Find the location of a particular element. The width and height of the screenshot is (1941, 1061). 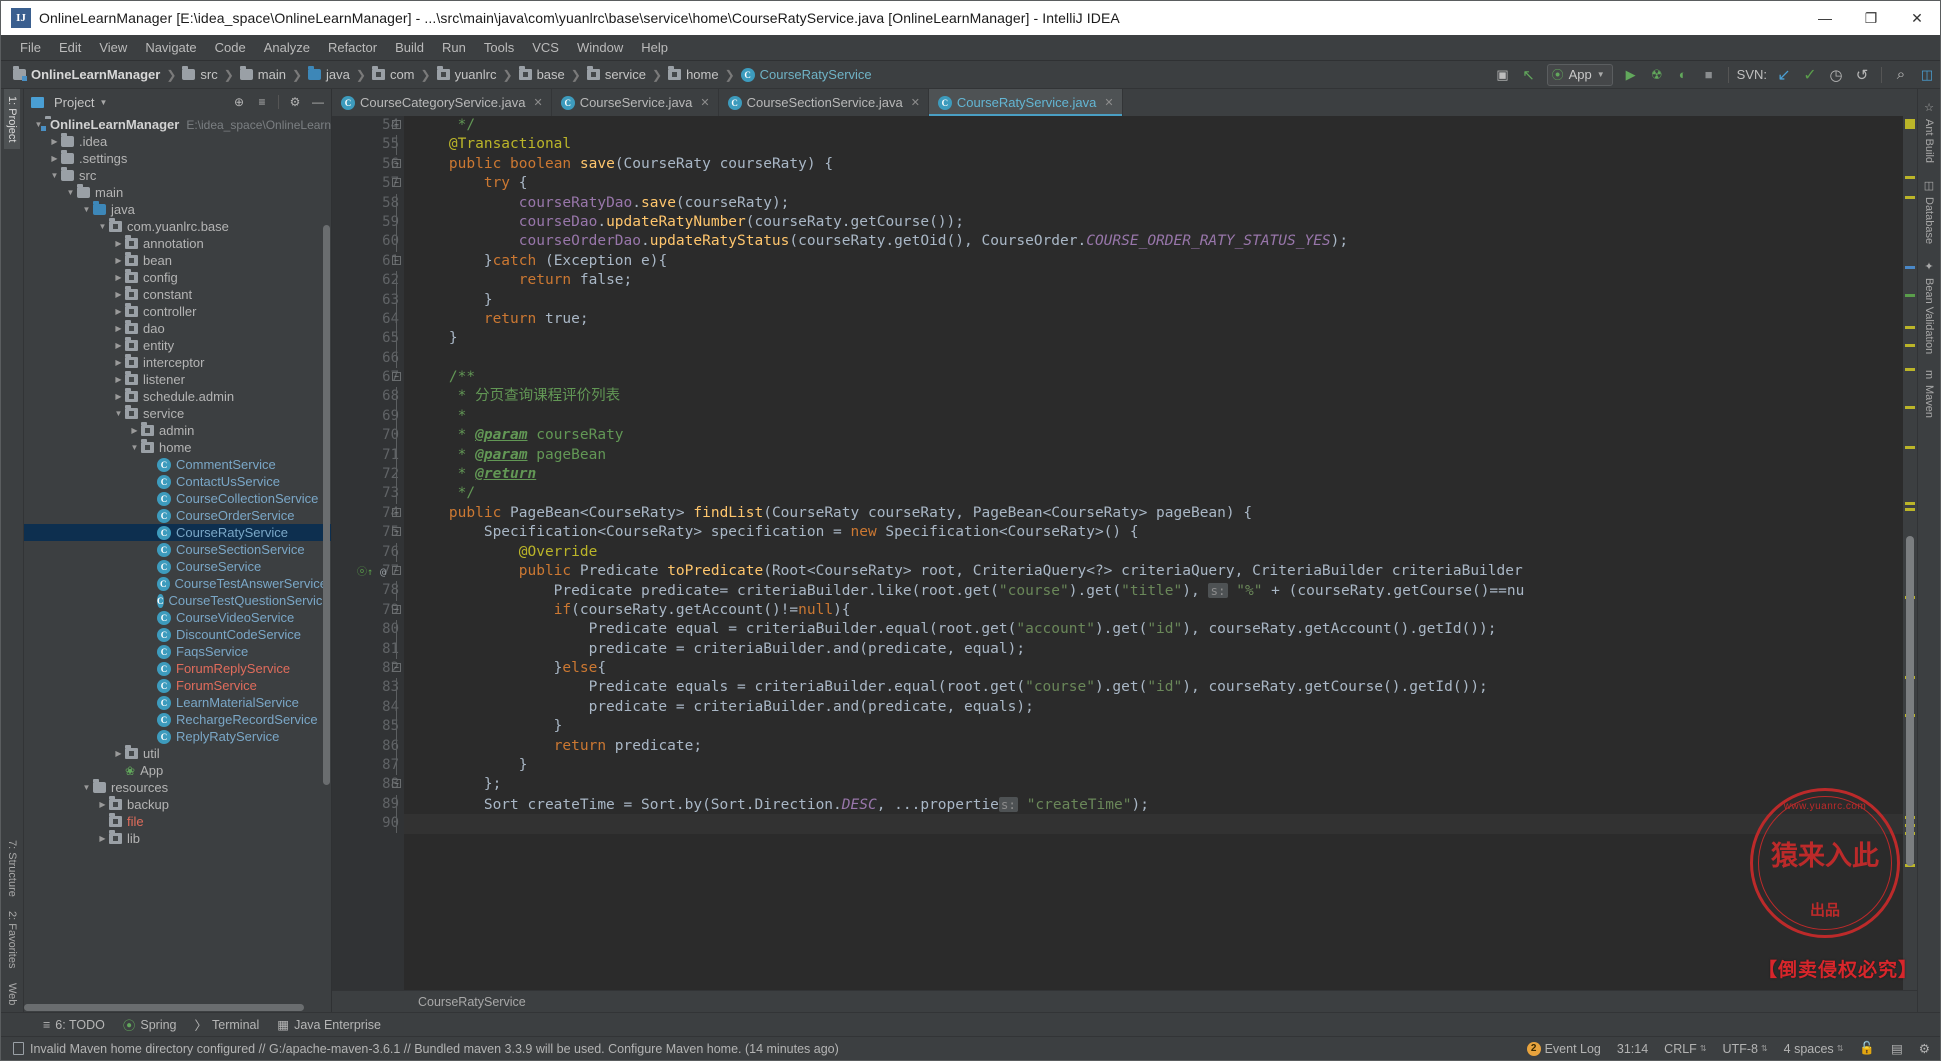

settings-gear-icon: ⚙ is located at coordinates (295, 102).